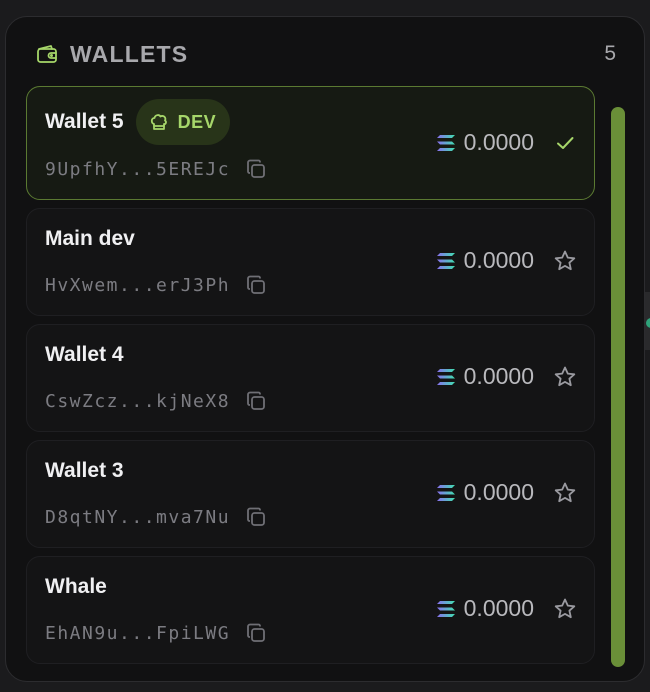 This screenshot has width=650, height=692. I want to click on wallet-address: EhAN9u...FpiLWG, so click(138, 633).